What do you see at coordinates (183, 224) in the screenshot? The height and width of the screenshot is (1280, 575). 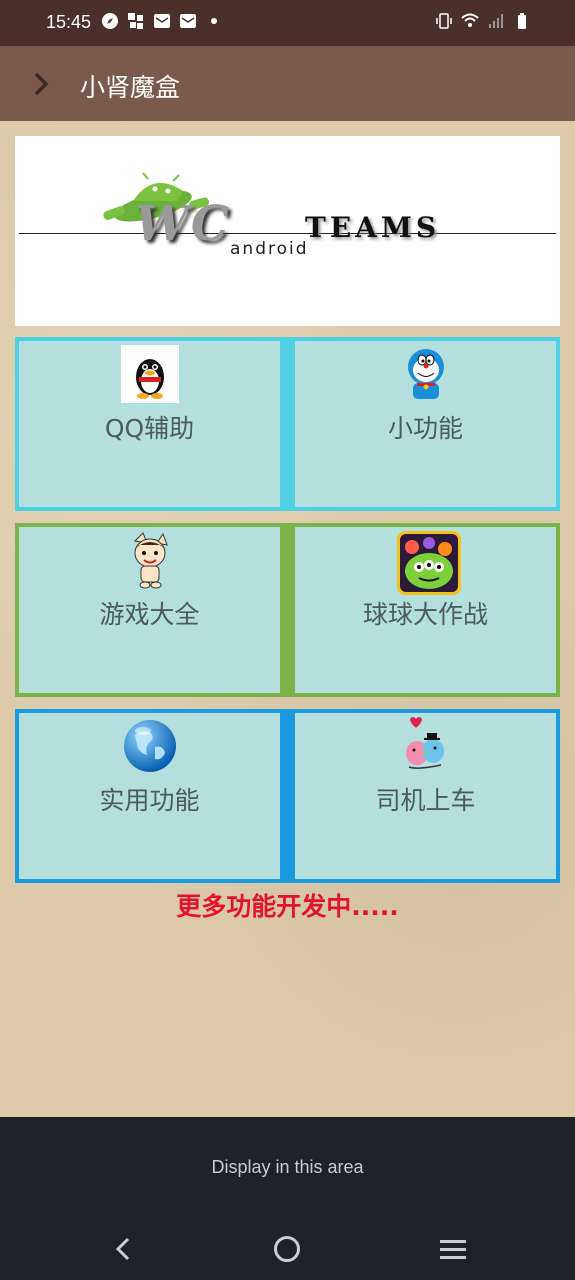 I see `banner-wc-text: WC` at bounding box center [183, 224].